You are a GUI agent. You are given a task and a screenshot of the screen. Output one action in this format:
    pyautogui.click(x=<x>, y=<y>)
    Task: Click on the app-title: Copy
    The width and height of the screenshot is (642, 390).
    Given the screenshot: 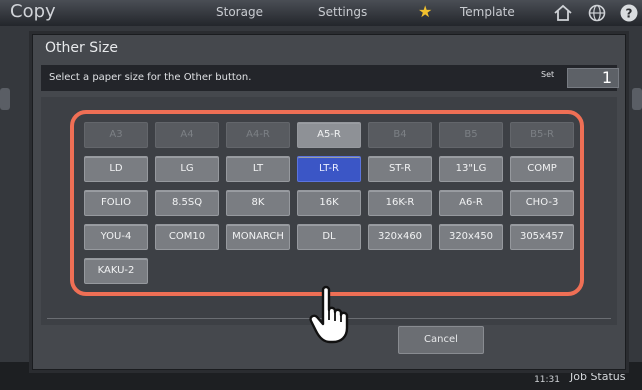 What is the action you would take?
    pyautogui.click(x=33, y=11)
    